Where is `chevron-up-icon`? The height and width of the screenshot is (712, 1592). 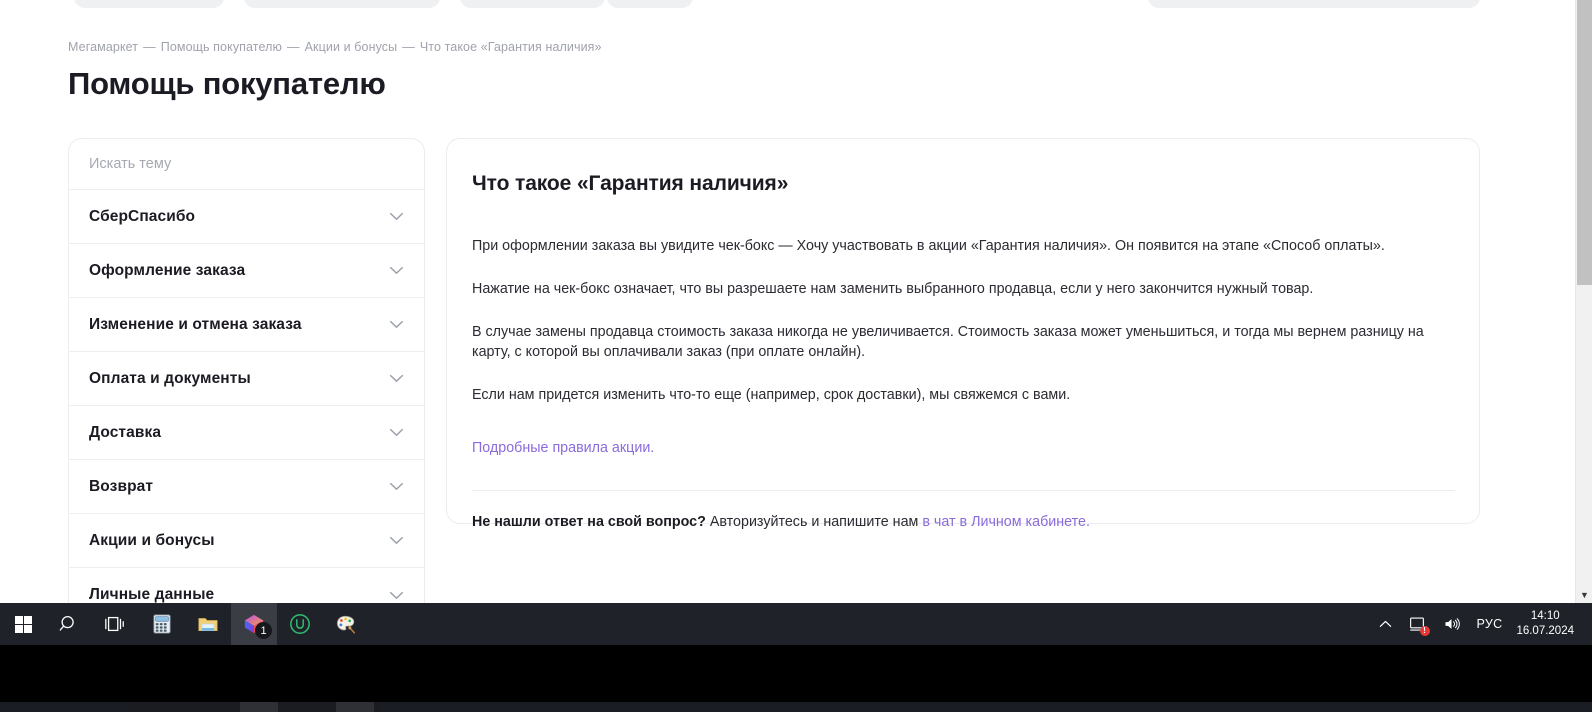 chevron-up-icon is located at coordinates (1385, 623).